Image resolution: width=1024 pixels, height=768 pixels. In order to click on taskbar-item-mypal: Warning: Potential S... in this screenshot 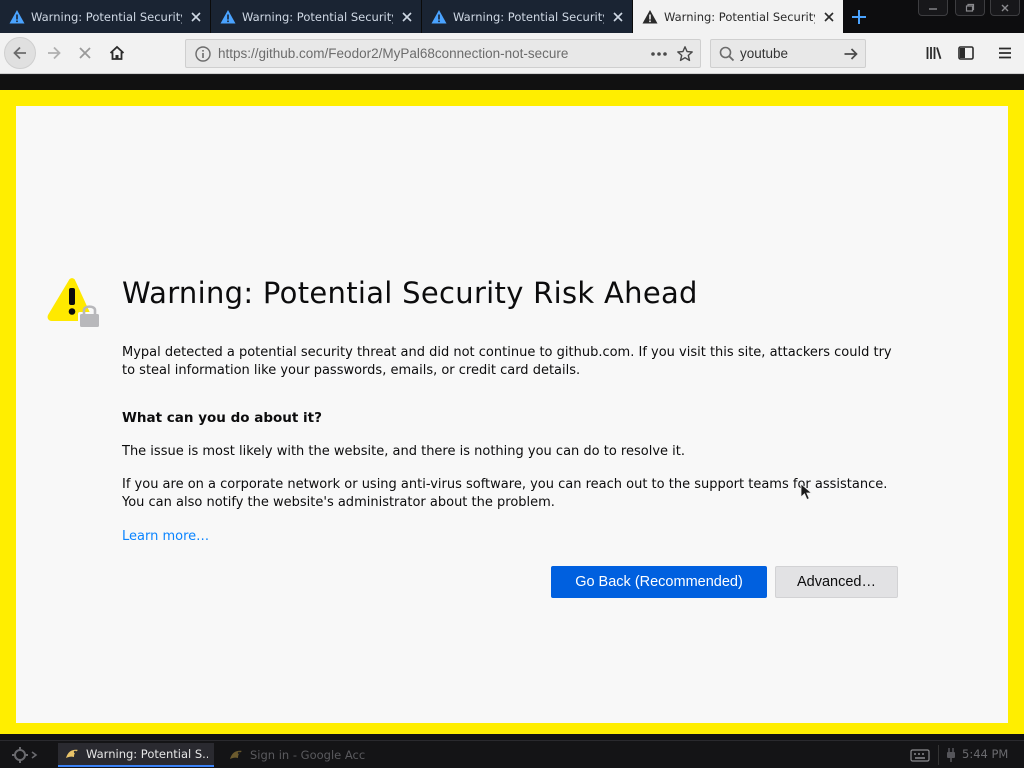, I will do `click(136, 755)`.